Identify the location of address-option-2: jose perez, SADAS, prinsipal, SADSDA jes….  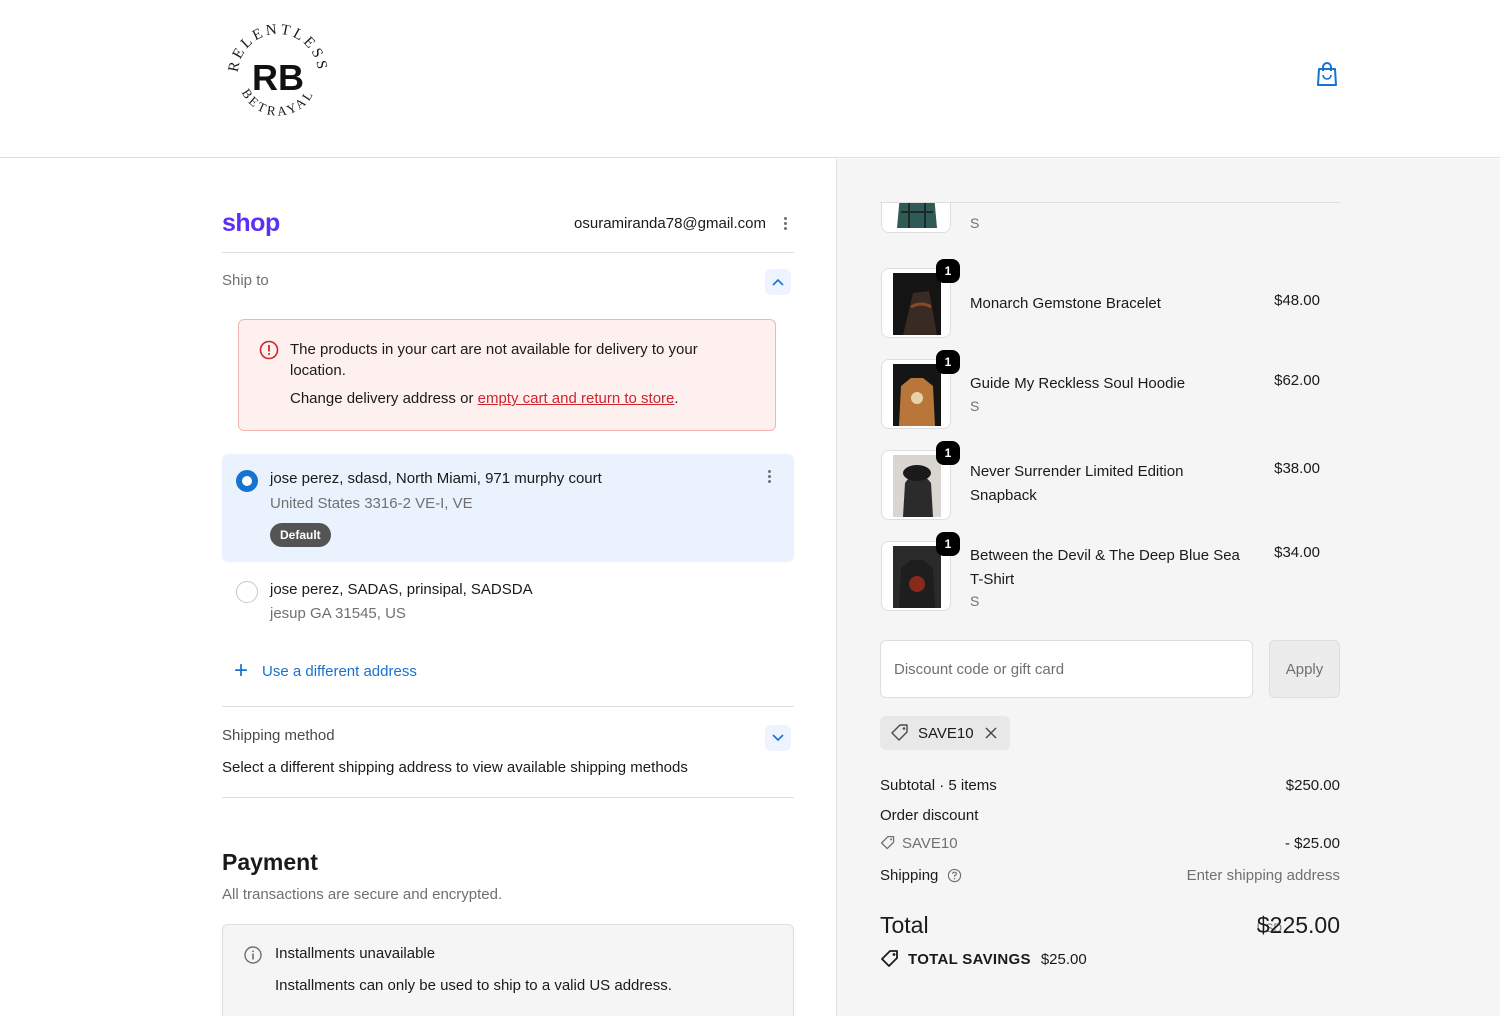
(508, 599).